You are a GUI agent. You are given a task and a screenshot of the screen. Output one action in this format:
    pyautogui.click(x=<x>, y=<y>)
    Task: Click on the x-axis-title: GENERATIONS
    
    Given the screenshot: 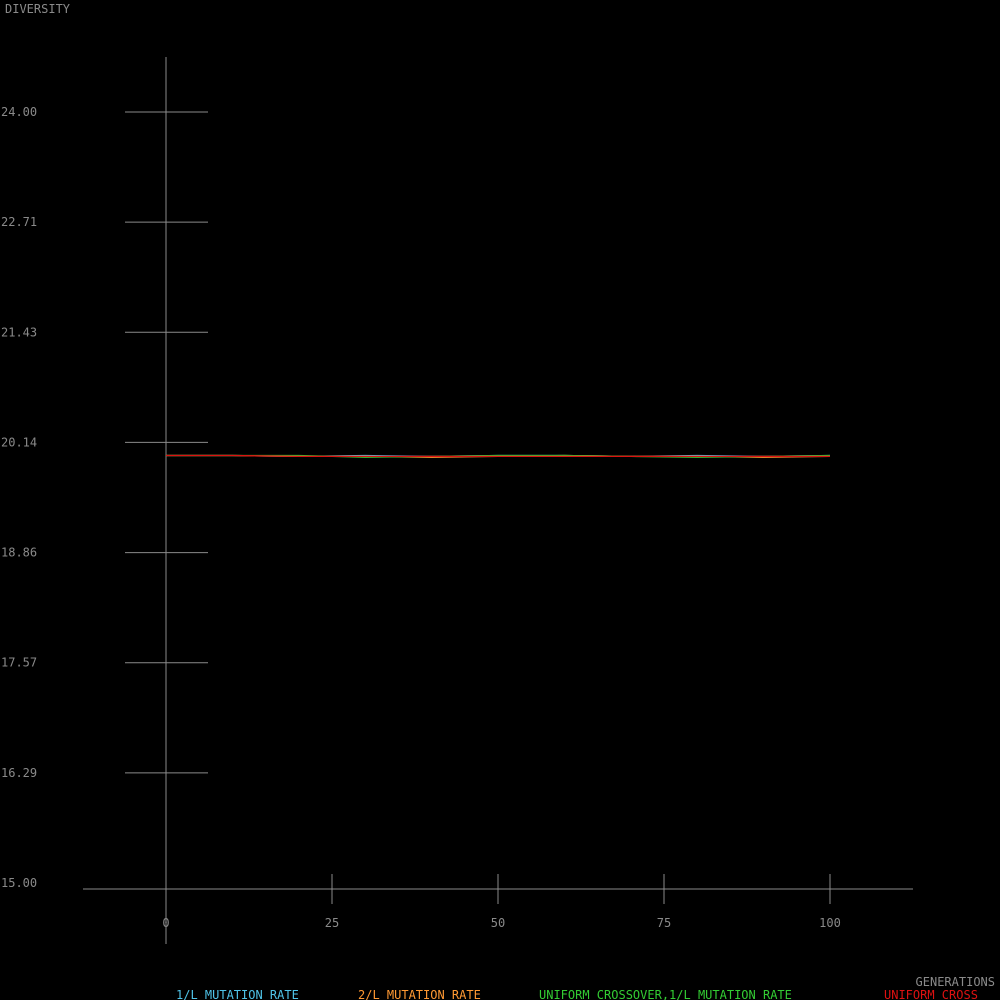 What is the action you would take?
    pyautogui.click(x=955, y=982)
    